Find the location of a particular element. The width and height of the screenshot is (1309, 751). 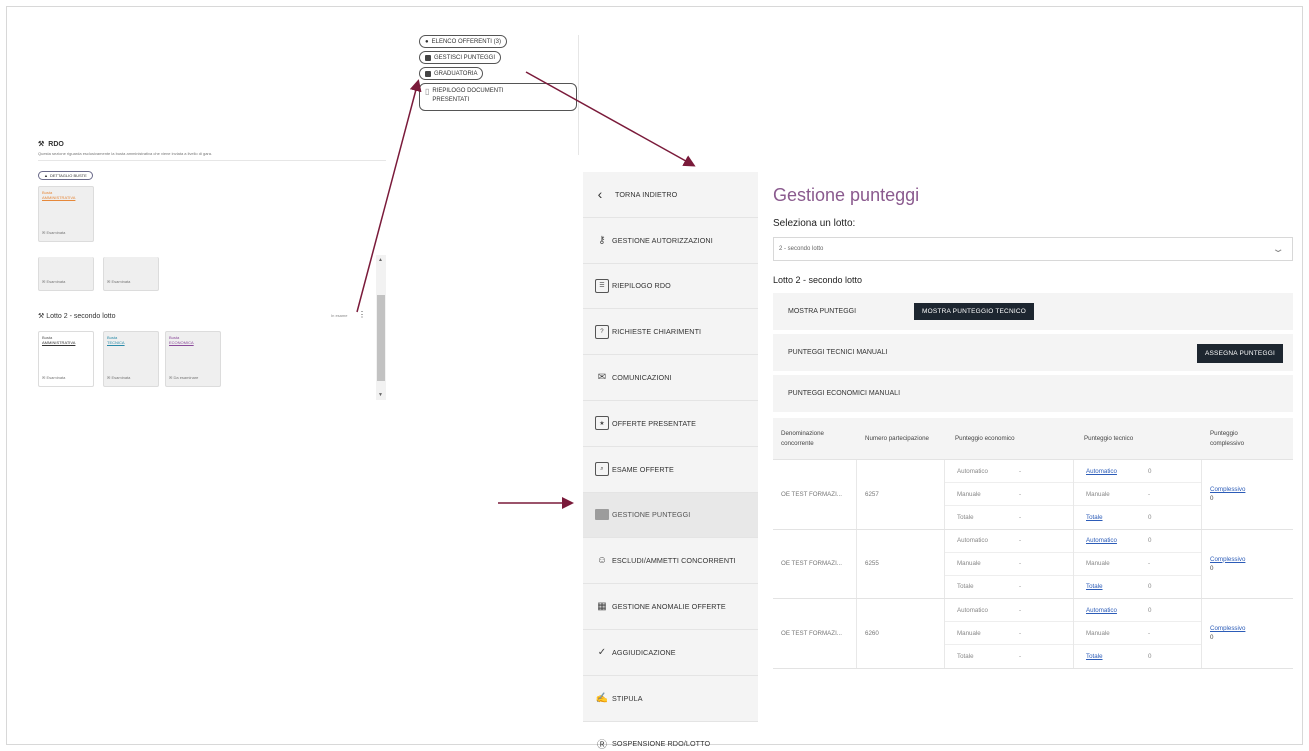

arrow-to-sidebar is located at coordinates (610, 119).